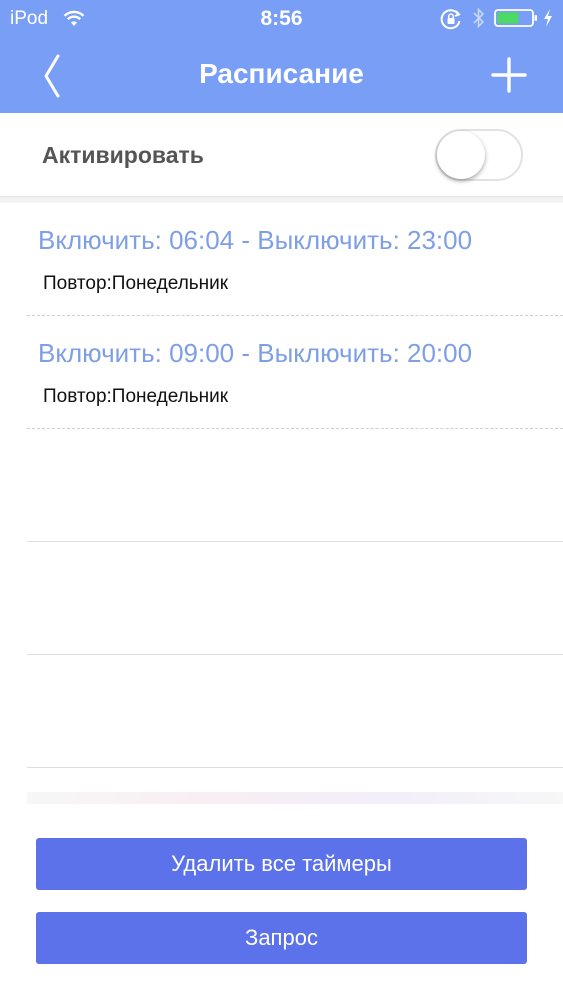 This screenshot has height=1000, width=563. What do you see at coordinates (295, 798) in the screenshot?
I see `list-footer` at bounding box center [295, 798].